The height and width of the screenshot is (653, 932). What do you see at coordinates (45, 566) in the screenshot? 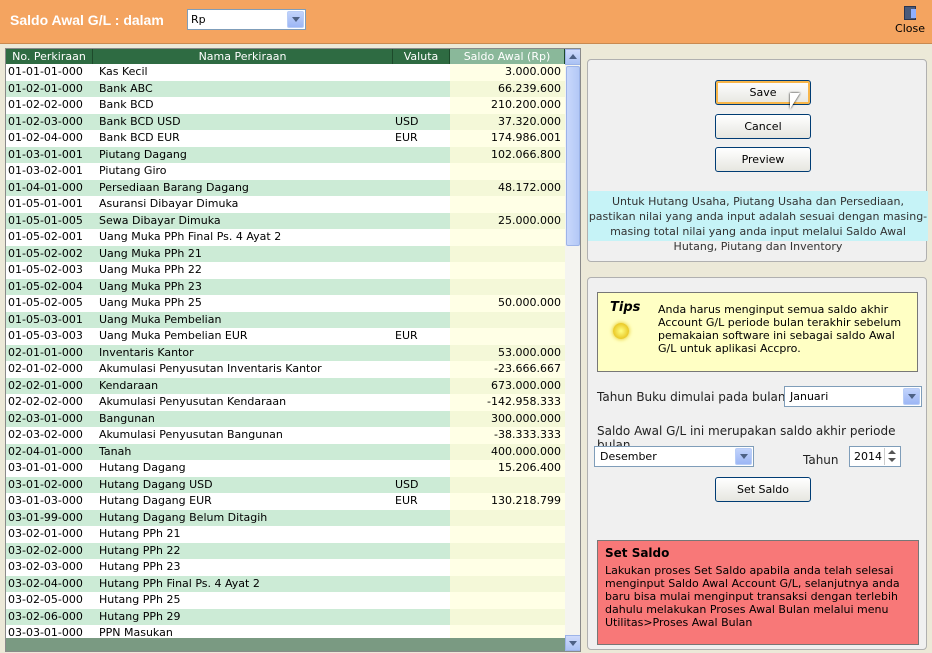
I see `cell-no-perkiraan: 03-02-03-000` at bounding box center [45, 566].